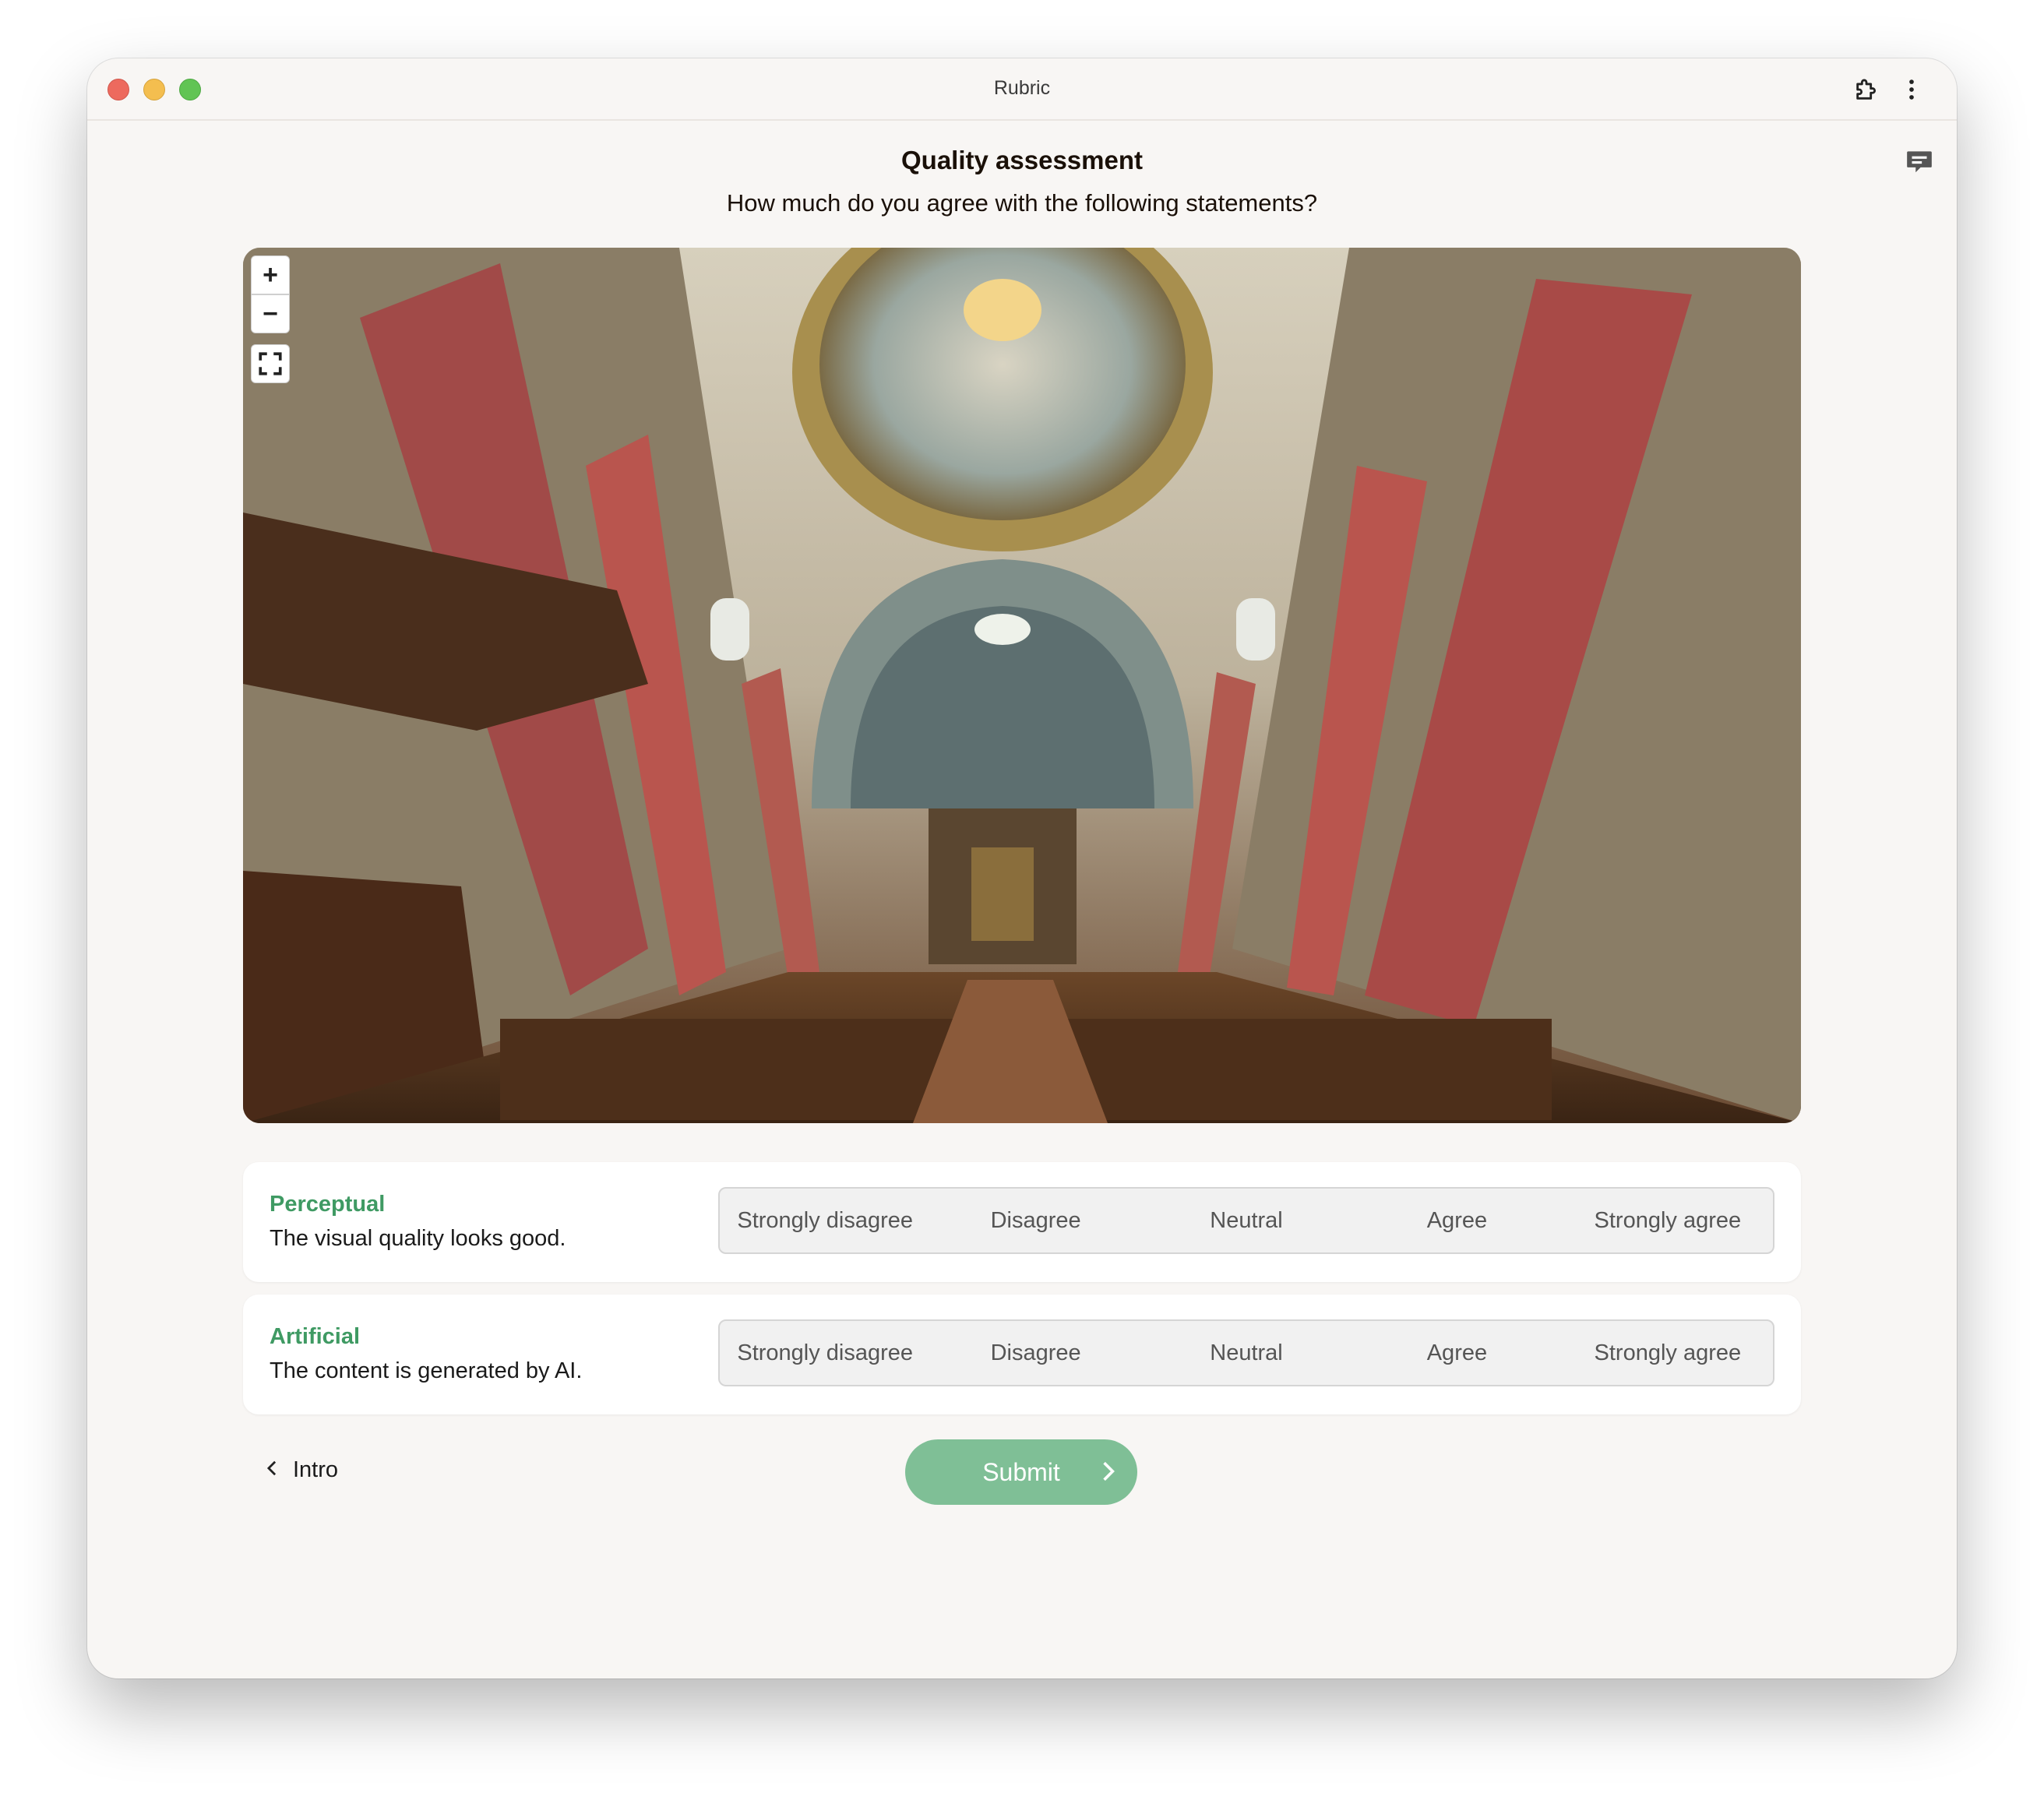  I want to click on title-bar: Rubric, so click(1022, 89).